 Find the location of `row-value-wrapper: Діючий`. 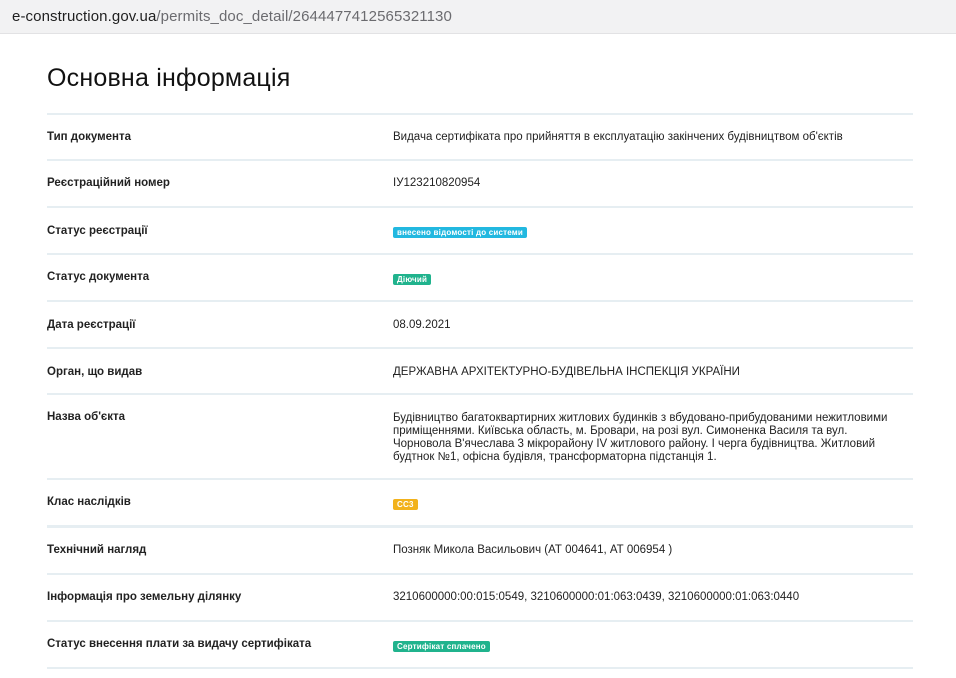

row-value-wrapper: Діючий is located at coordinates (648, 279).